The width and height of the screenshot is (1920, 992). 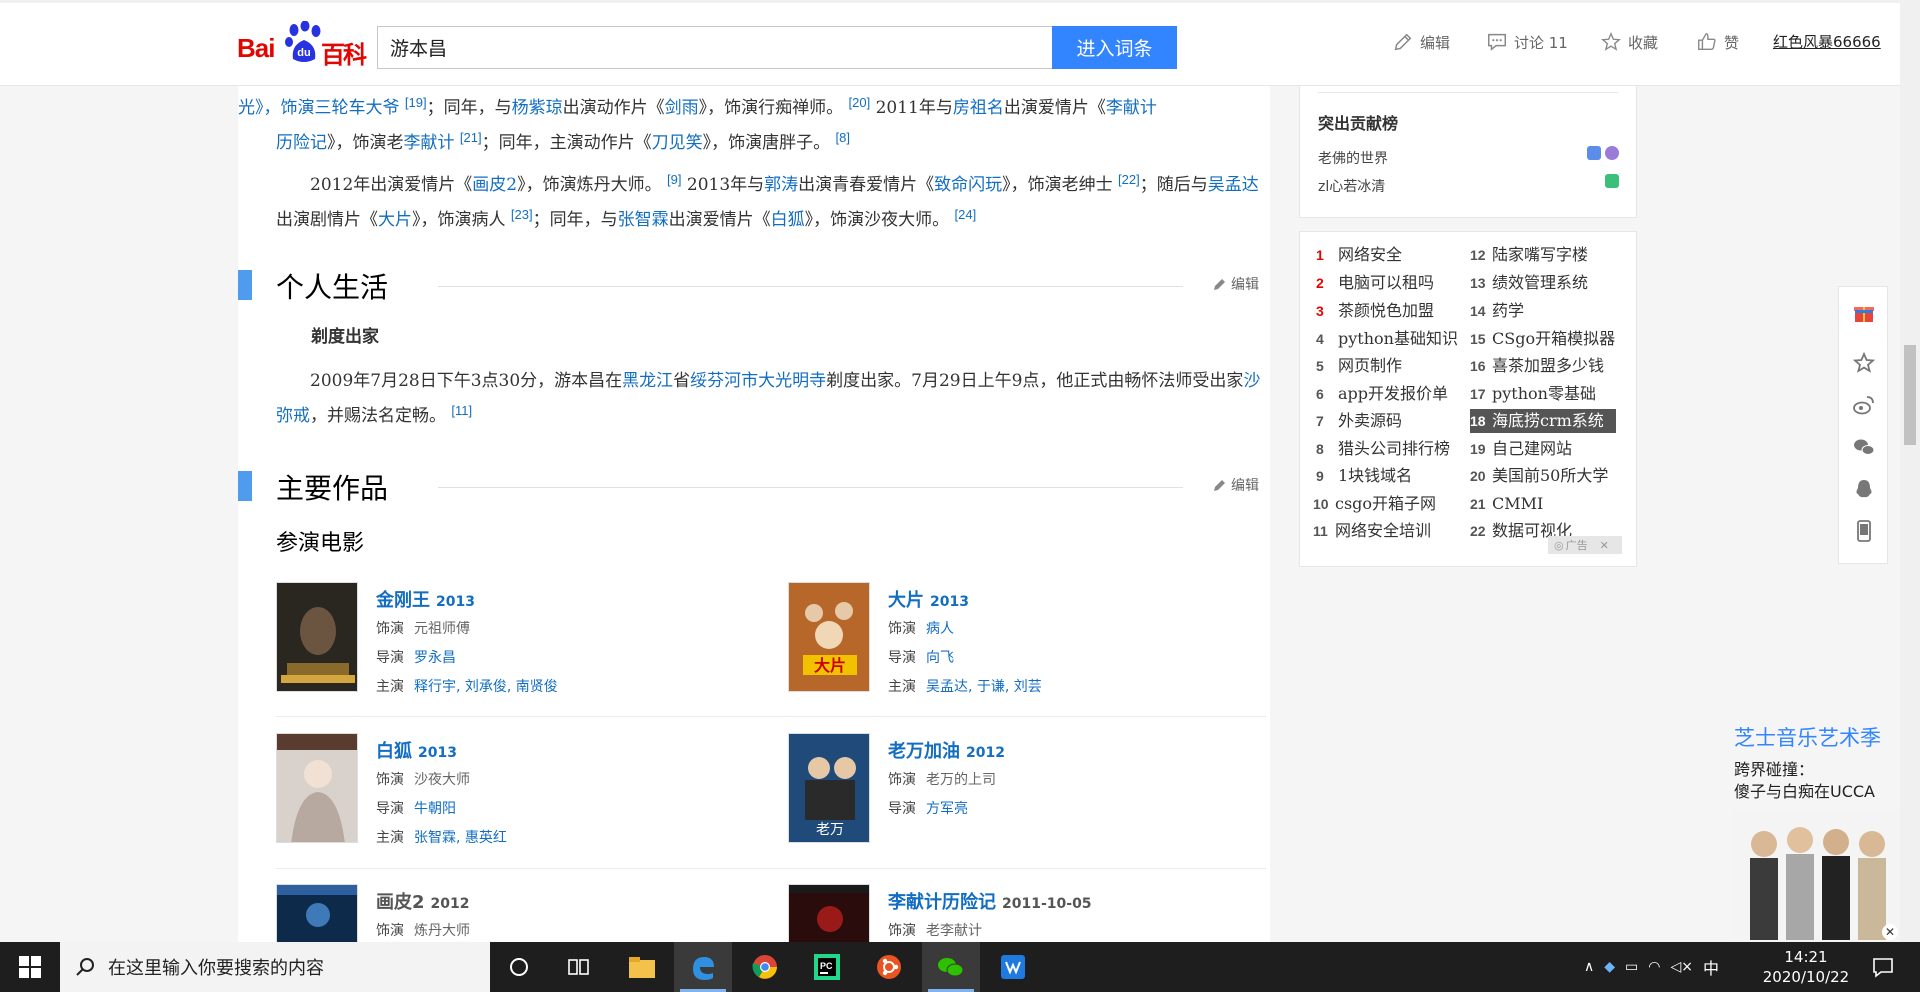 What do you see at coordinates (1864, 489) in the screenshot?
I see `qq-icon` at bounding box center [1864, 489].